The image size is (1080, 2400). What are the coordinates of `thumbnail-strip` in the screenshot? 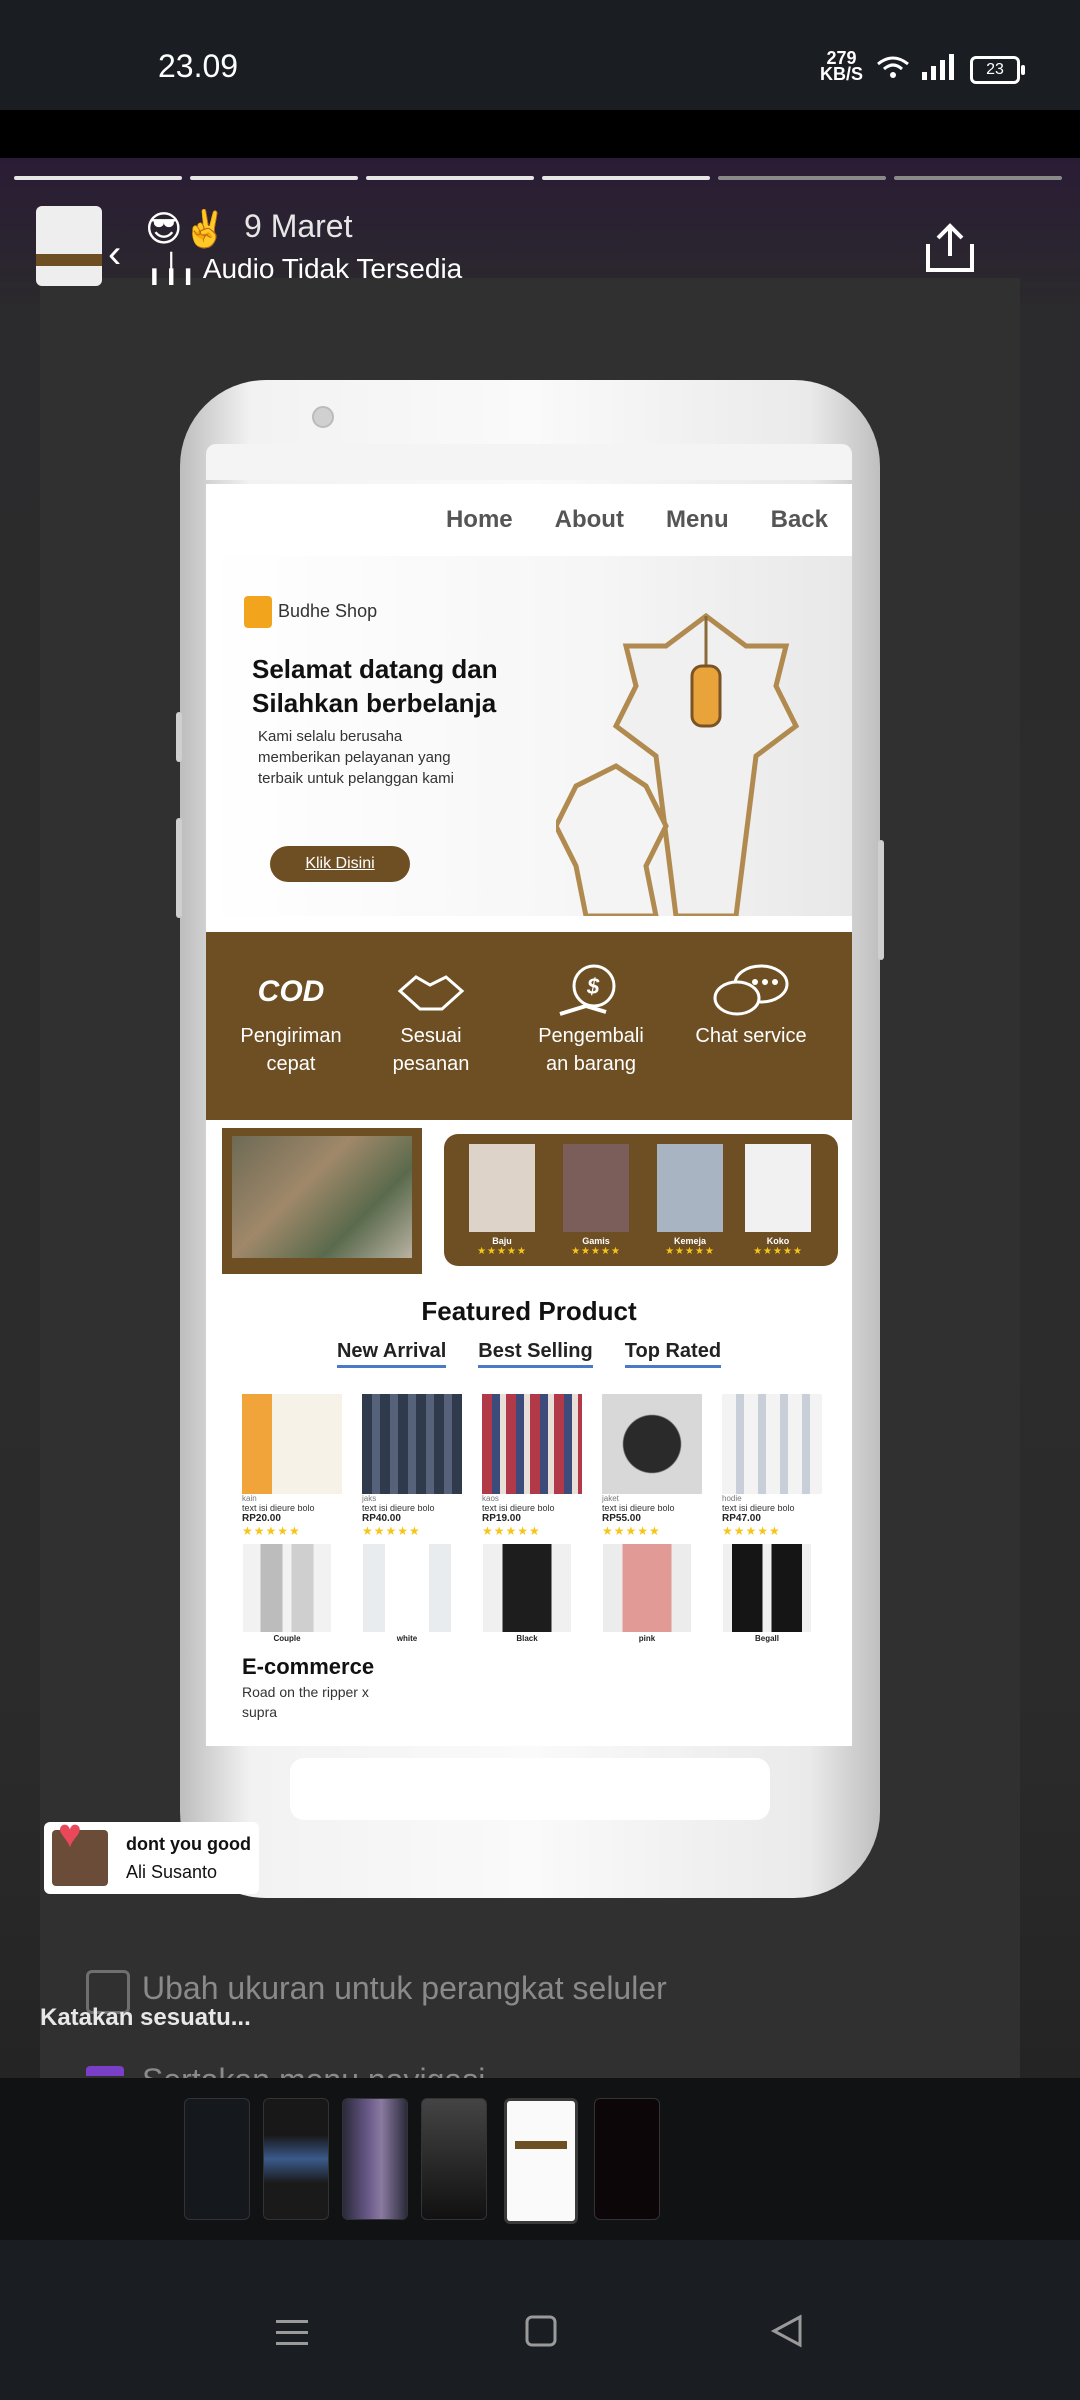 It's located at (541, 2145).